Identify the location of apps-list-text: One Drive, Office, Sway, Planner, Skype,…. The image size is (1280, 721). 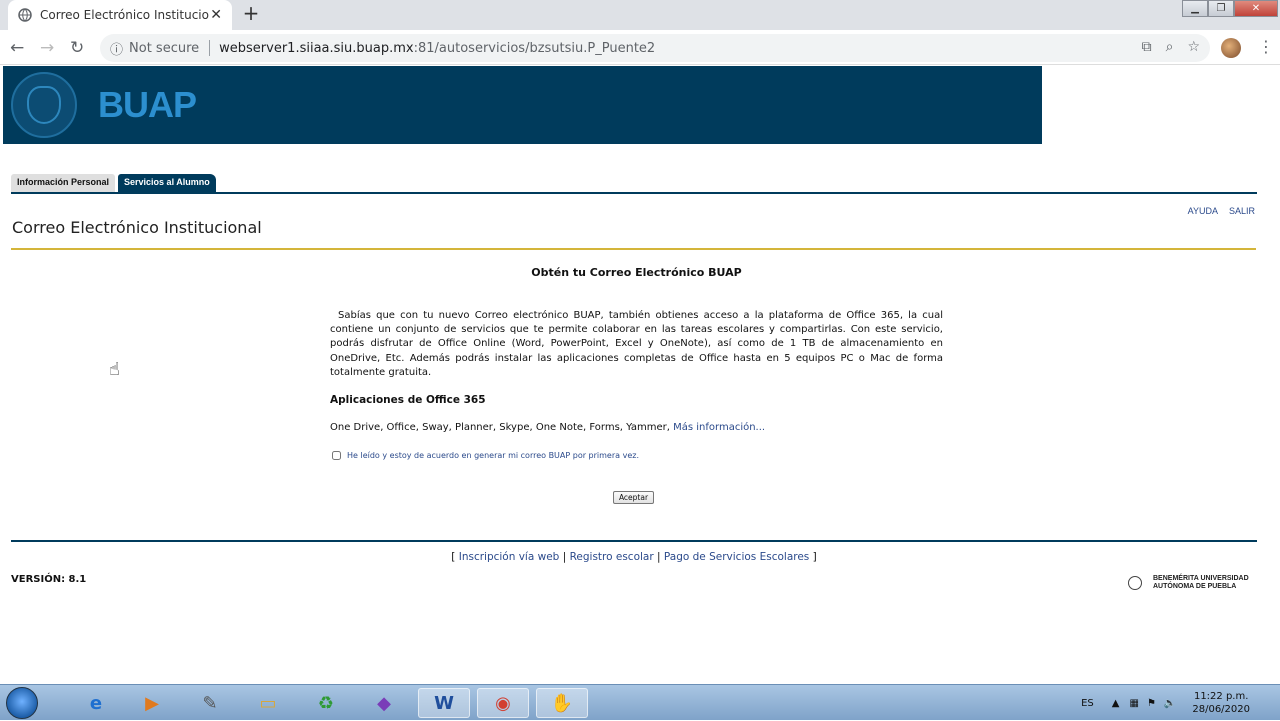
(500, 427).